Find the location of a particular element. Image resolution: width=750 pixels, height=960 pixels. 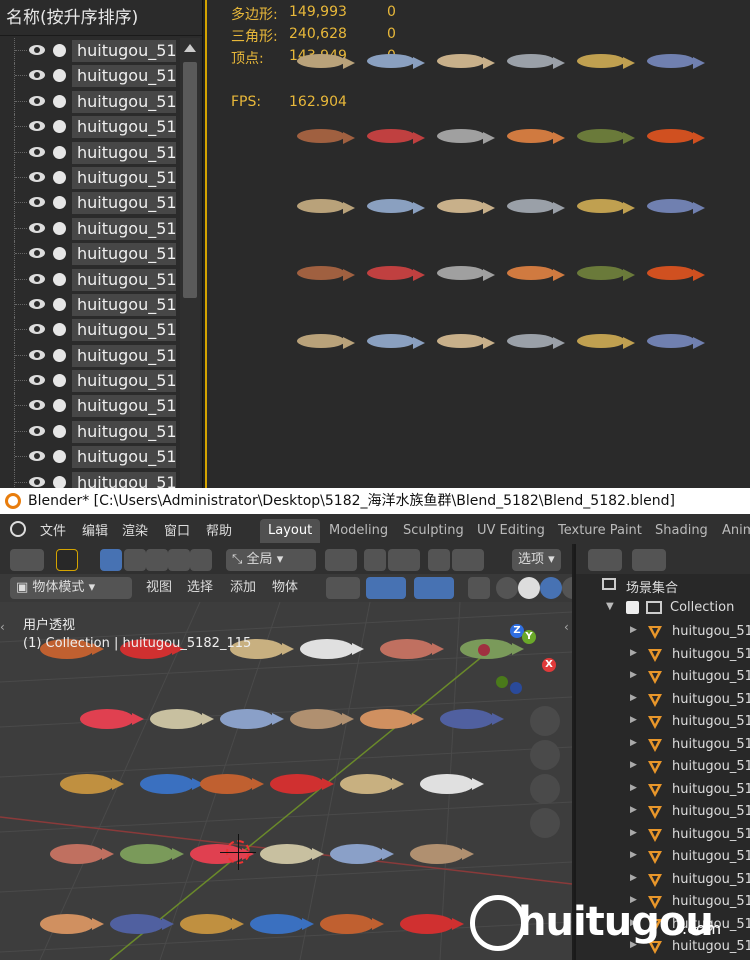

menu-help: 帮助 is located at coordinates (219, 529).